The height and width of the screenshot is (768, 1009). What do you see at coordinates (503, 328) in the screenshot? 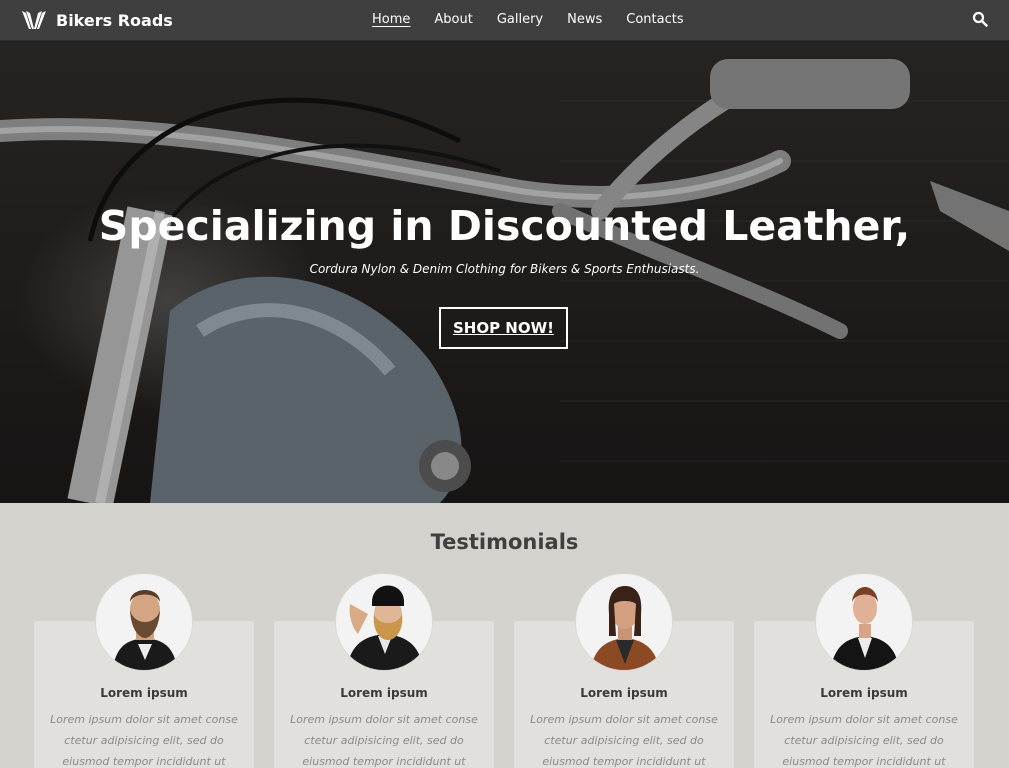
I see `shop-now-button: SHOP NOW!` at bounding box center [503, 328].